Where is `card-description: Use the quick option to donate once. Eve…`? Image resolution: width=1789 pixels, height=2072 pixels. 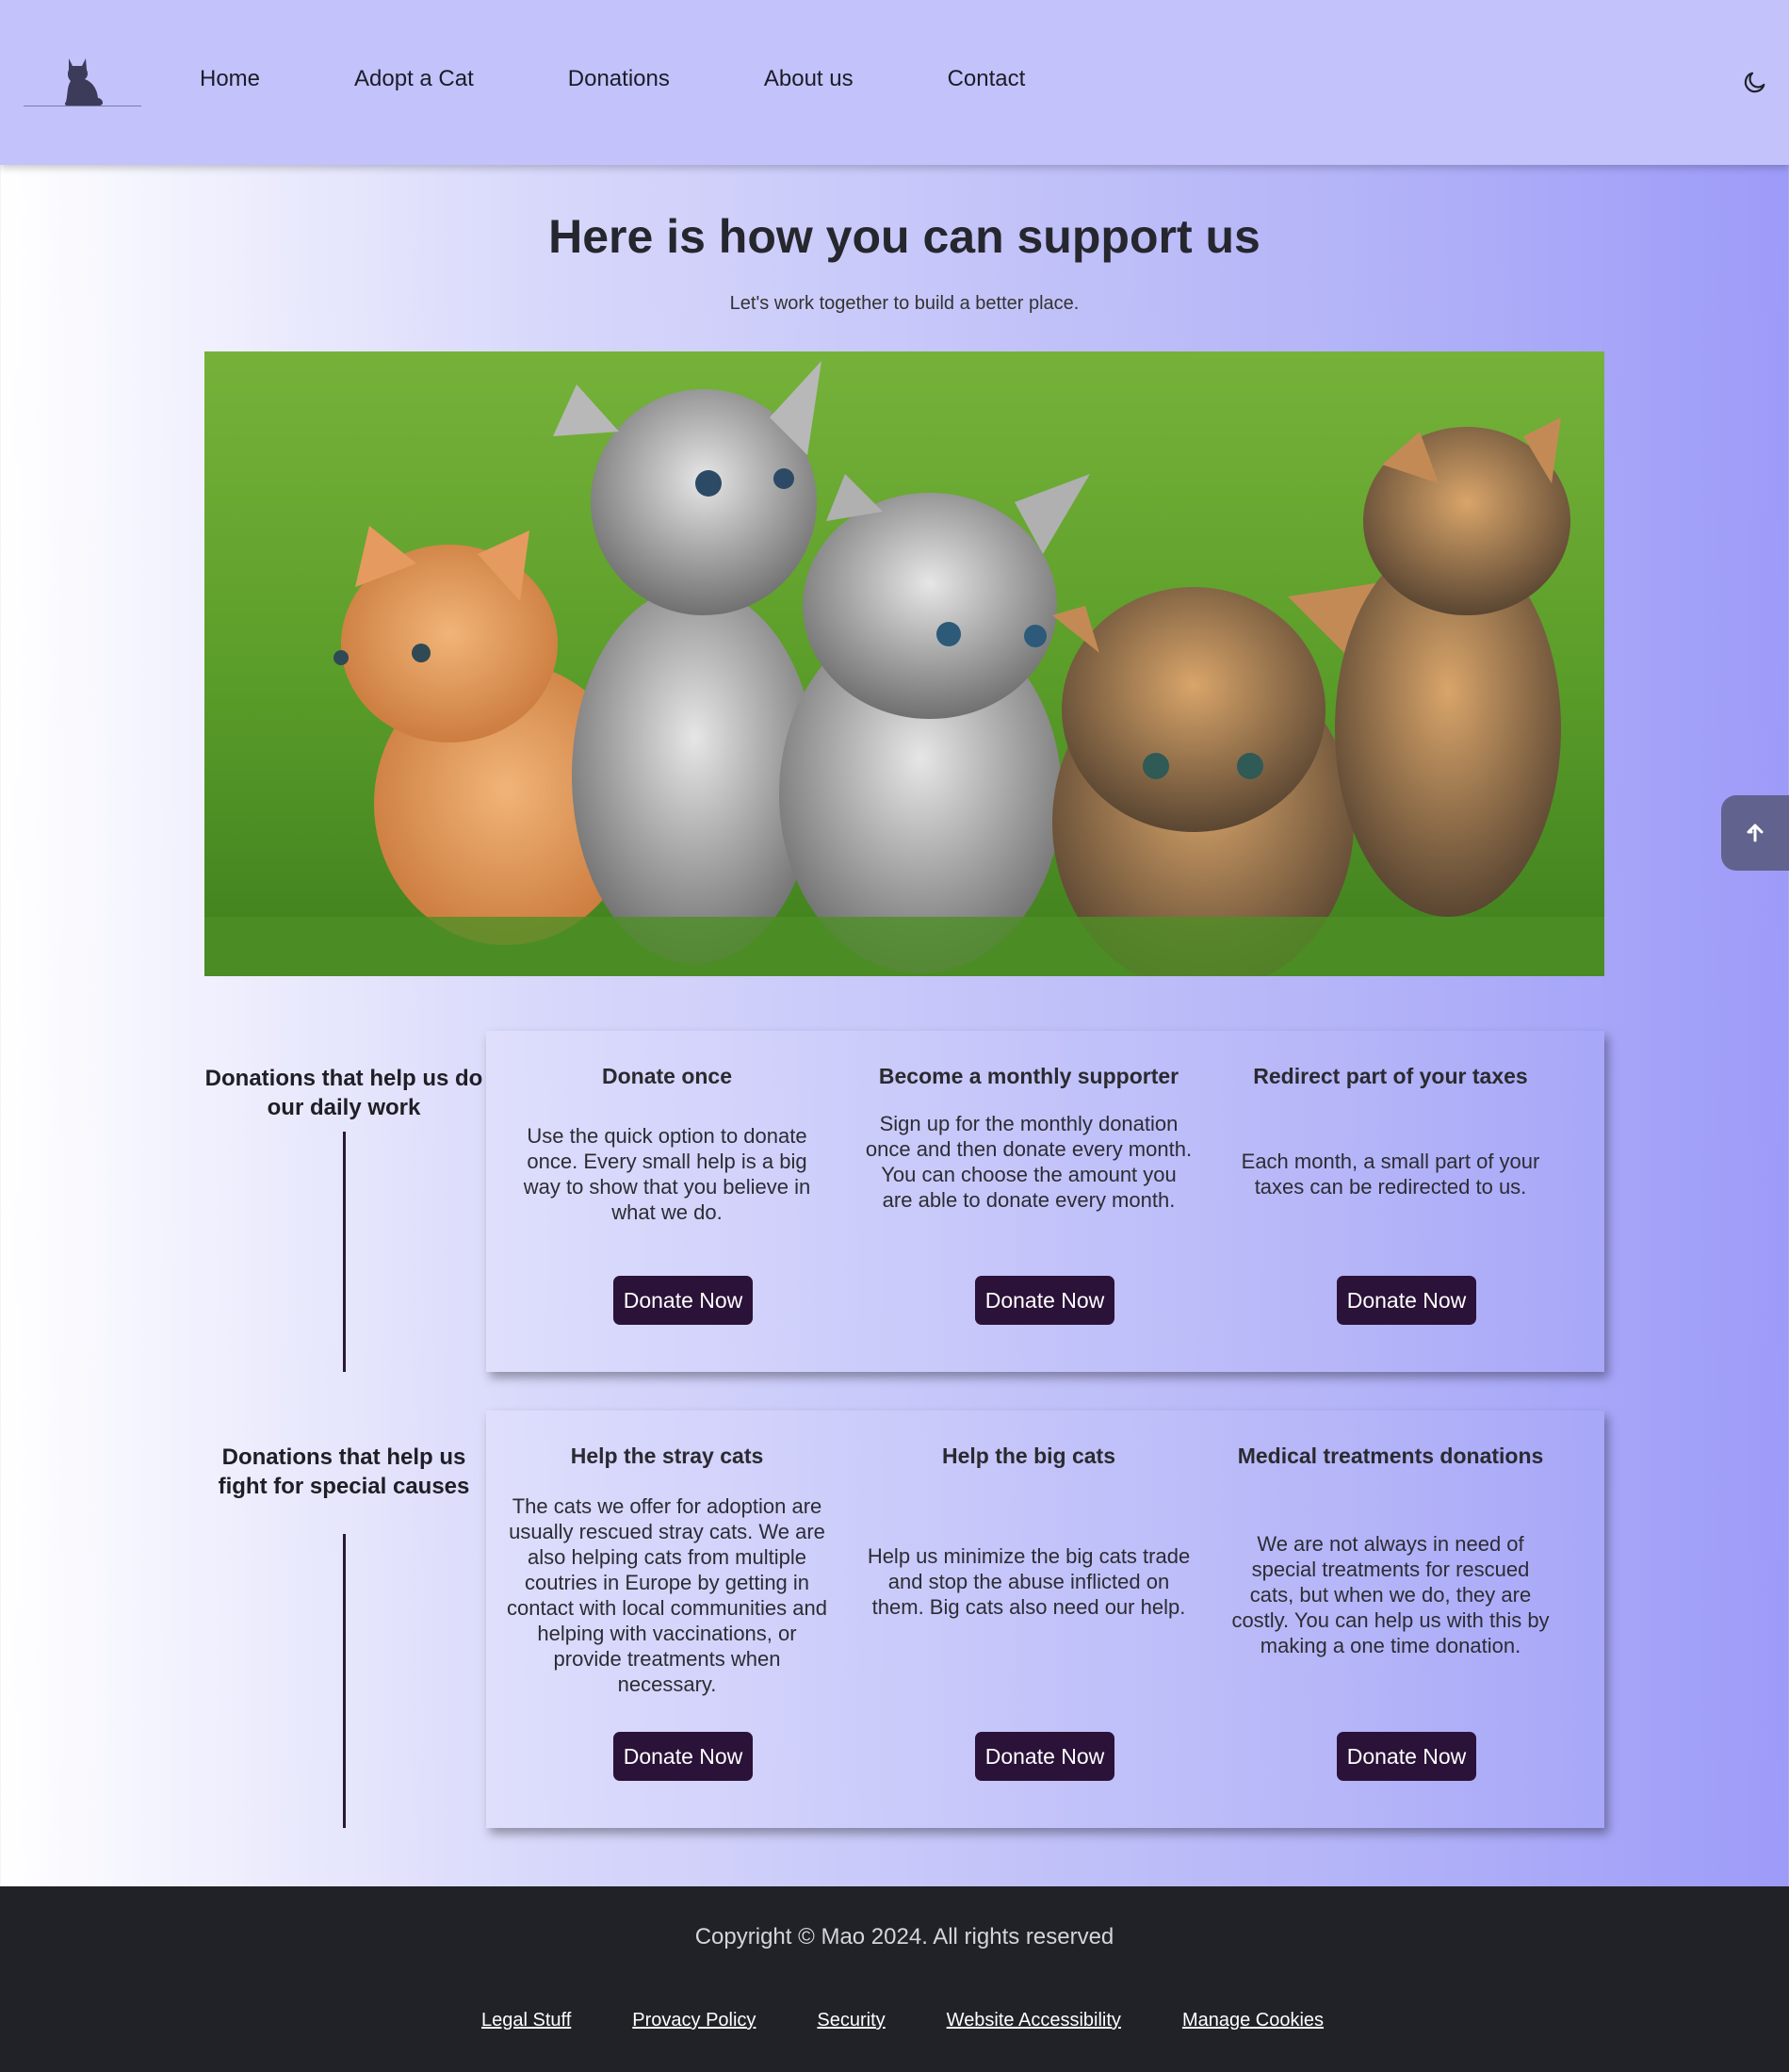 card-description: Use the quick option to donate once. Eve… is located at coordinates (667, 1174).